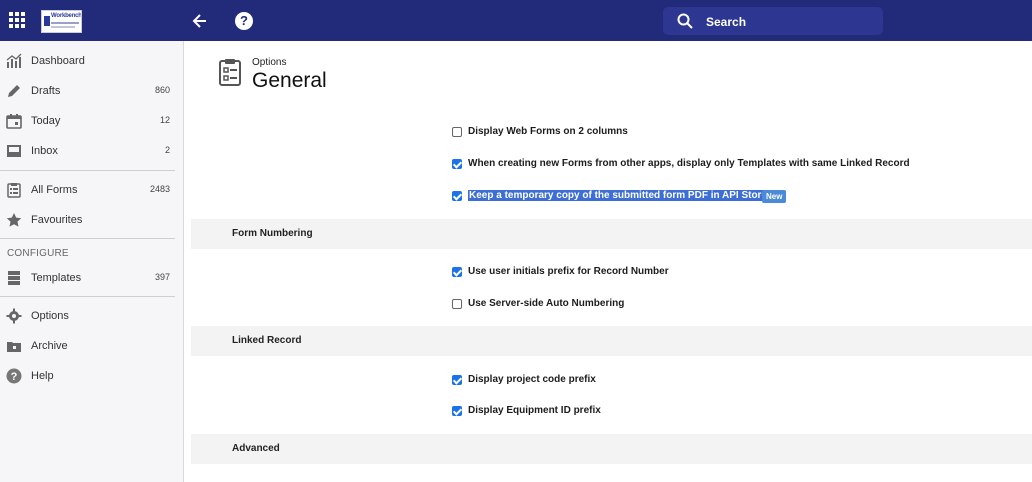 Image resolution: width=1032 pixels, height=482 pixels. Describe the element at coordinates (14, 60) in the screenshot. I see `chart-icon` at that location.